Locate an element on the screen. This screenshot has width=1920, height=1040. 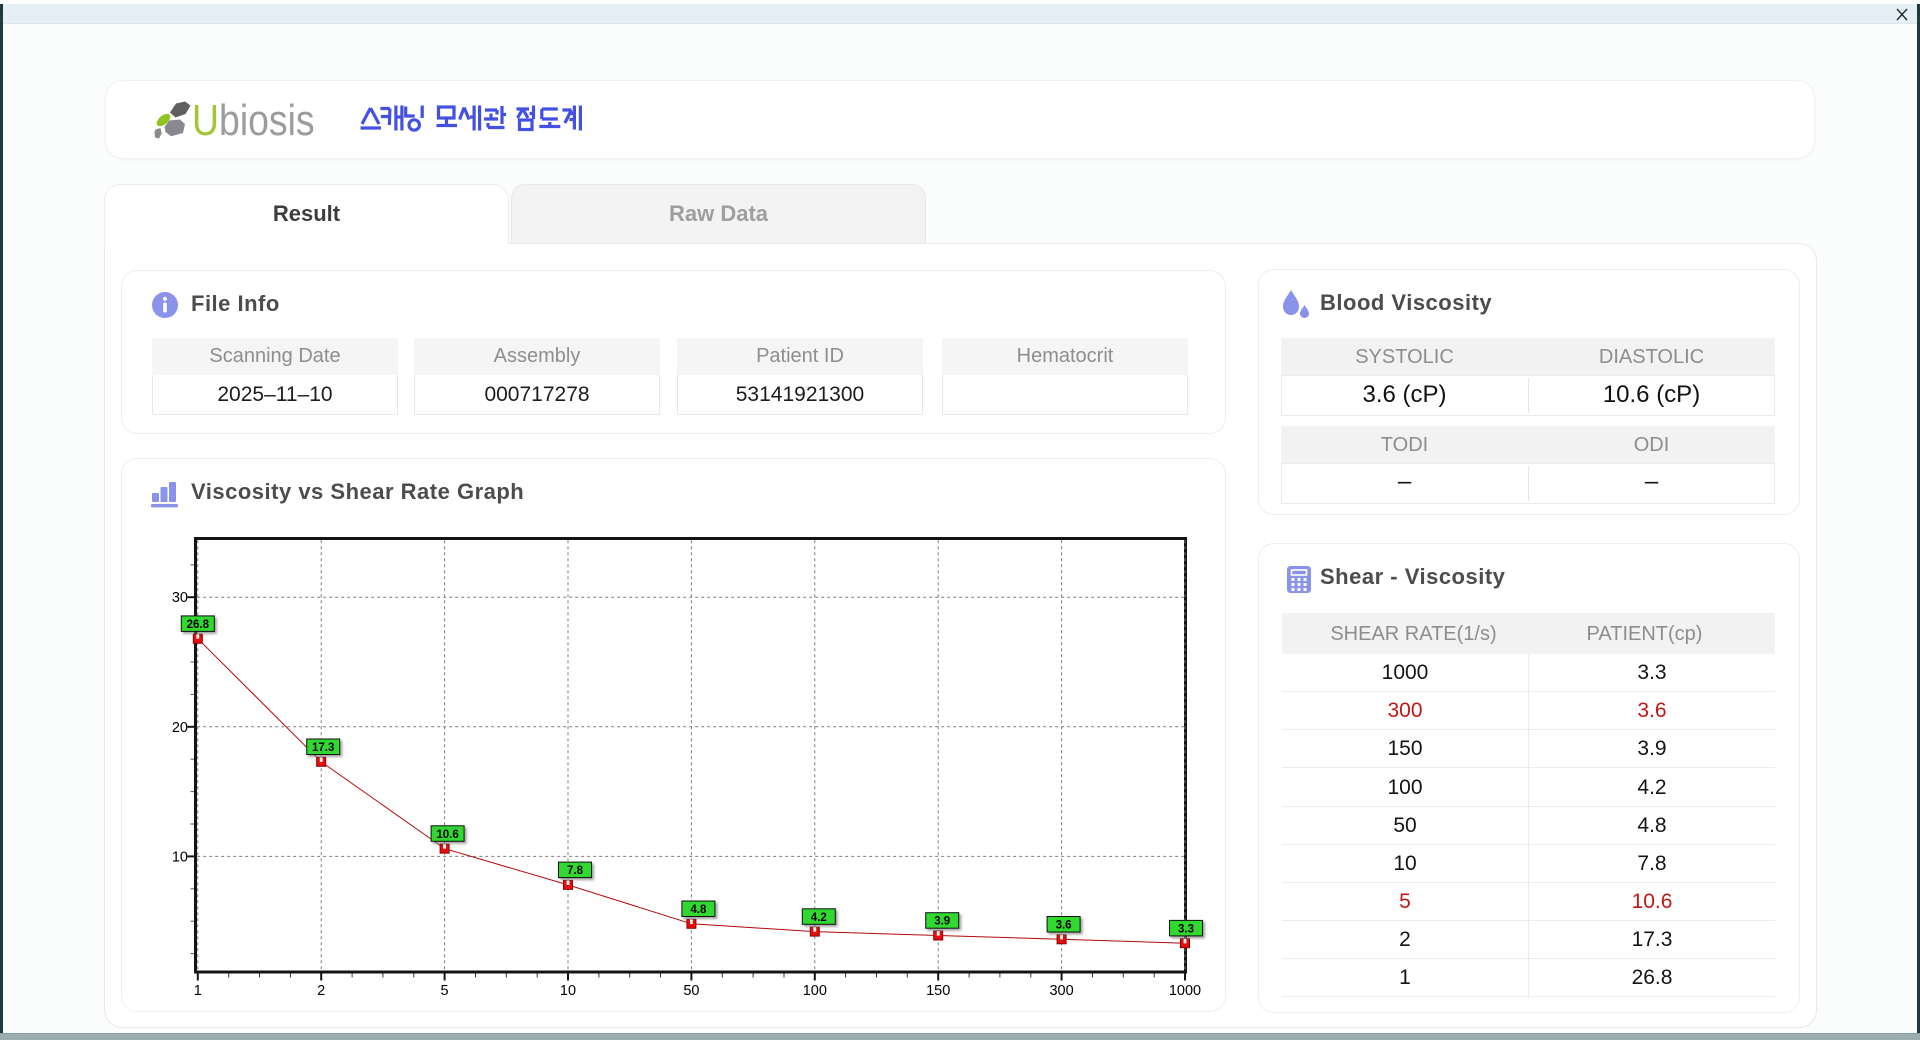
svg-text: 2 is located at coordinates (321, 991).